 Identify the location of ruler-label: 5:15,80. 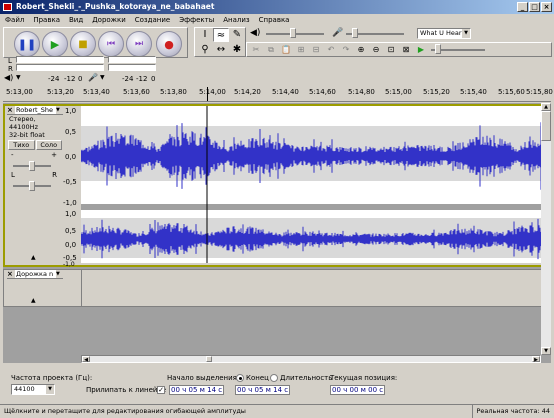
(539, 92).